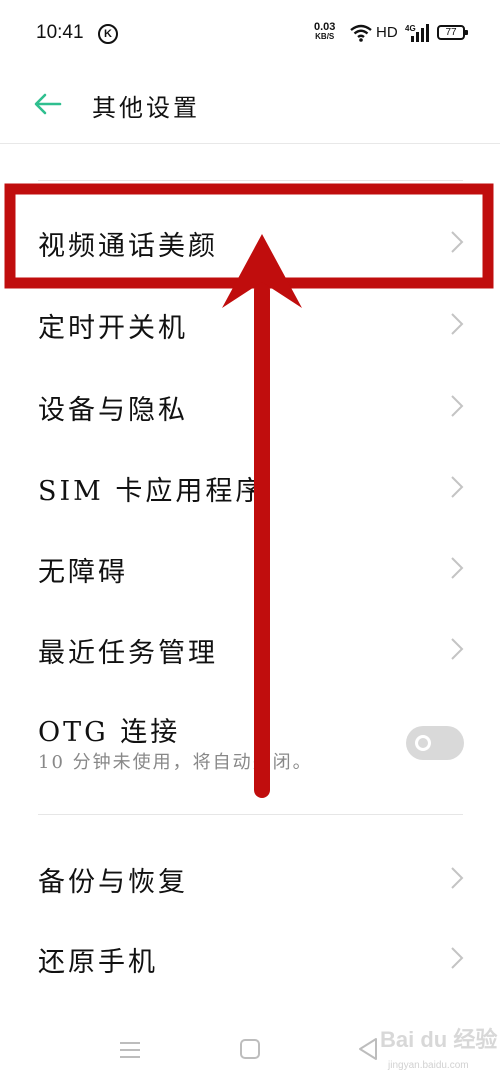 The image size is (500, 1084). What do you see at coordinates (250, 649) in the screenshot?
I see `list-item-recent-tasks: 最近任务管理` at bounding box center [250, 649].